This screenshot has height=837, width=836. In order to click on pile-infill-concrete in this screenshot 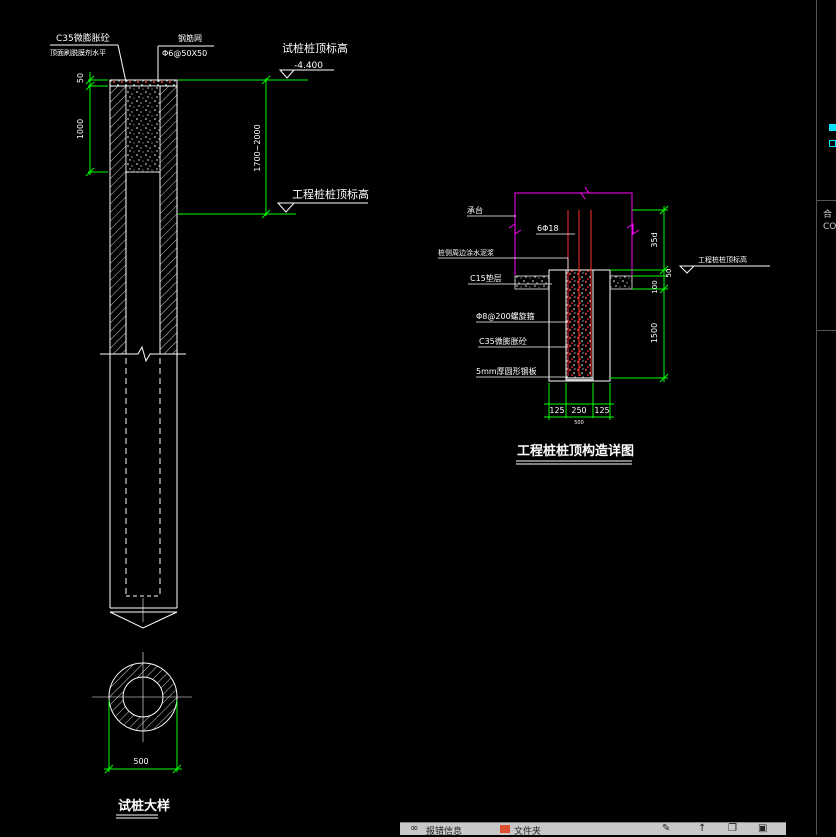, I will do `click(143, 129)`.